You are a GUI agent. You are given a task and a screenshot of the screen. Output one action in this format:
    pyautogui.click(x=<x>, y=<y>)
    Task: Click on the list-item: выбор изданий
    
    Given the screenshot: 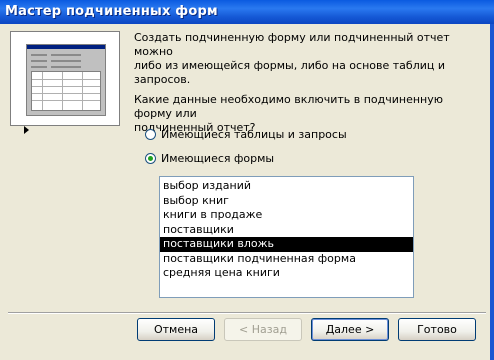 What is the action you would take?
    pyautogui.click(x=286, y=186)
    